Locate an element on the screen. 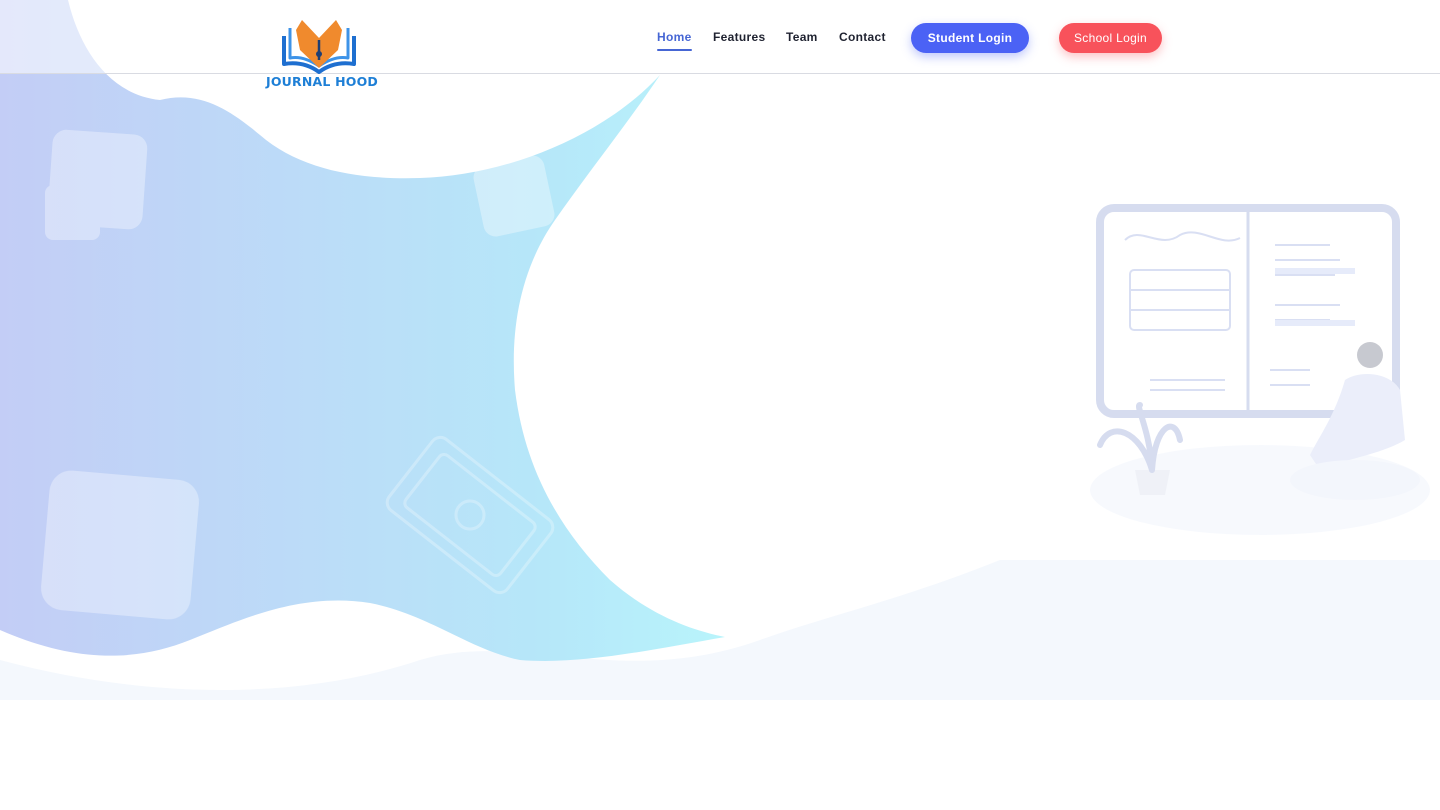 This screenshot has width=1440, height=810. nav-link-team-label: Team is located at coordinates (802, 37).